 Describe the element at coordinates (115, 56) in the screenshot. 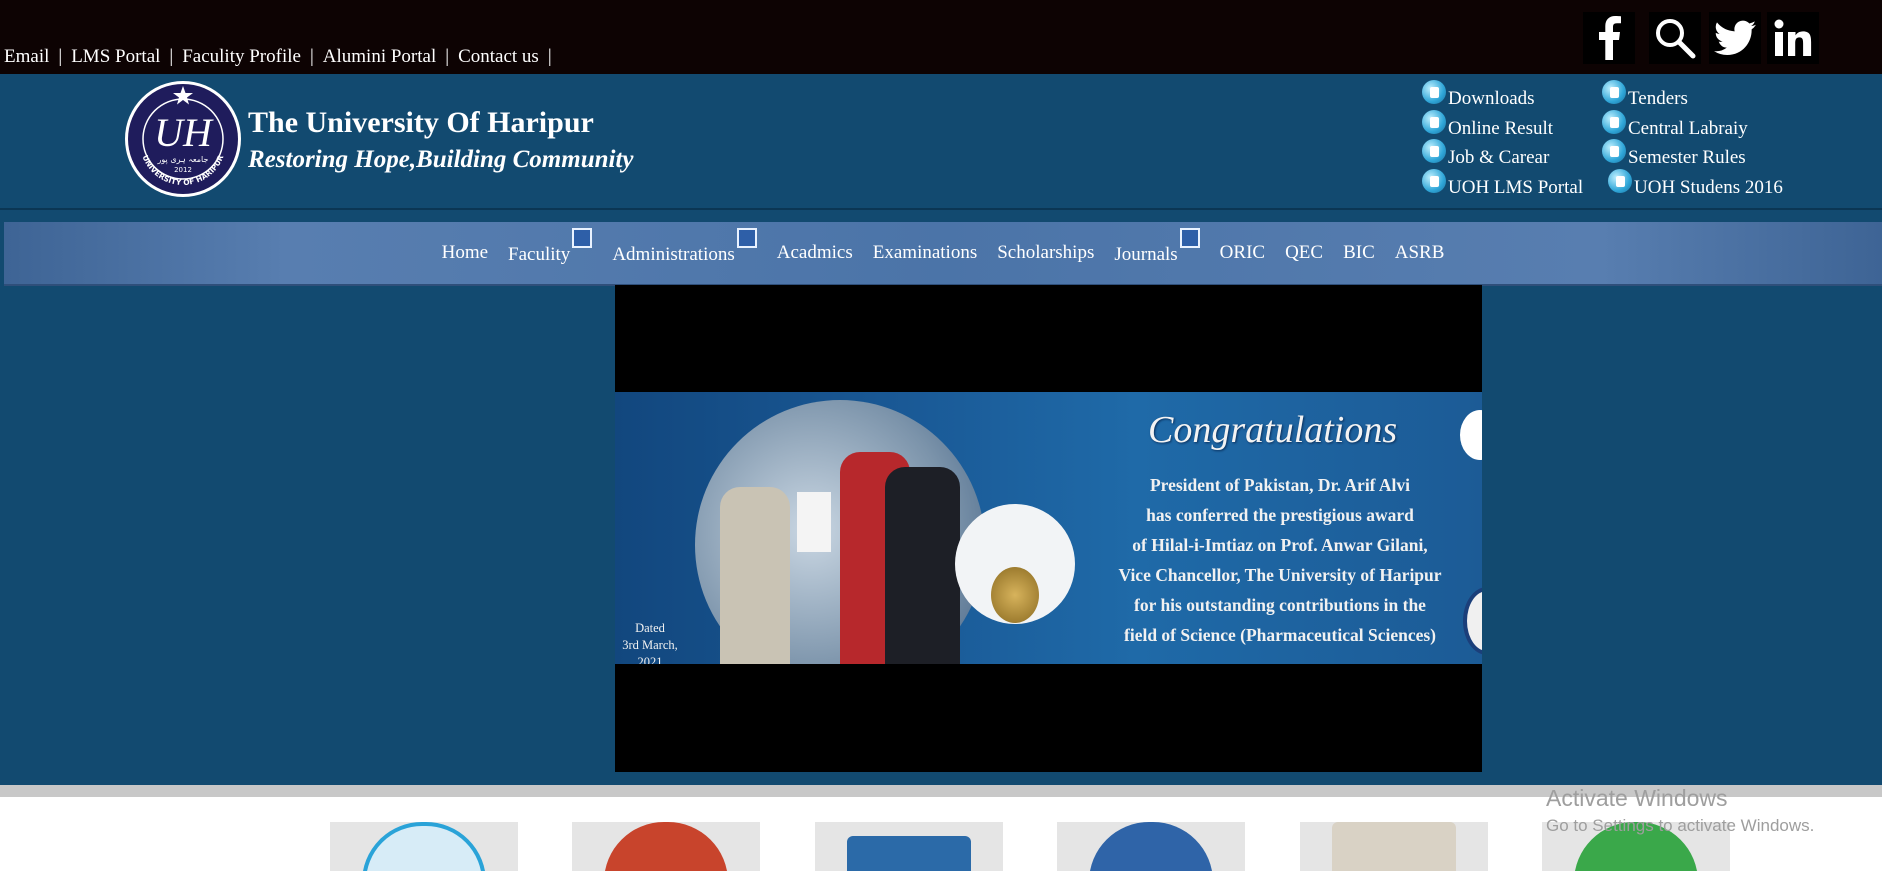

I see `lms-portal-link: LMS Portal` at that location.